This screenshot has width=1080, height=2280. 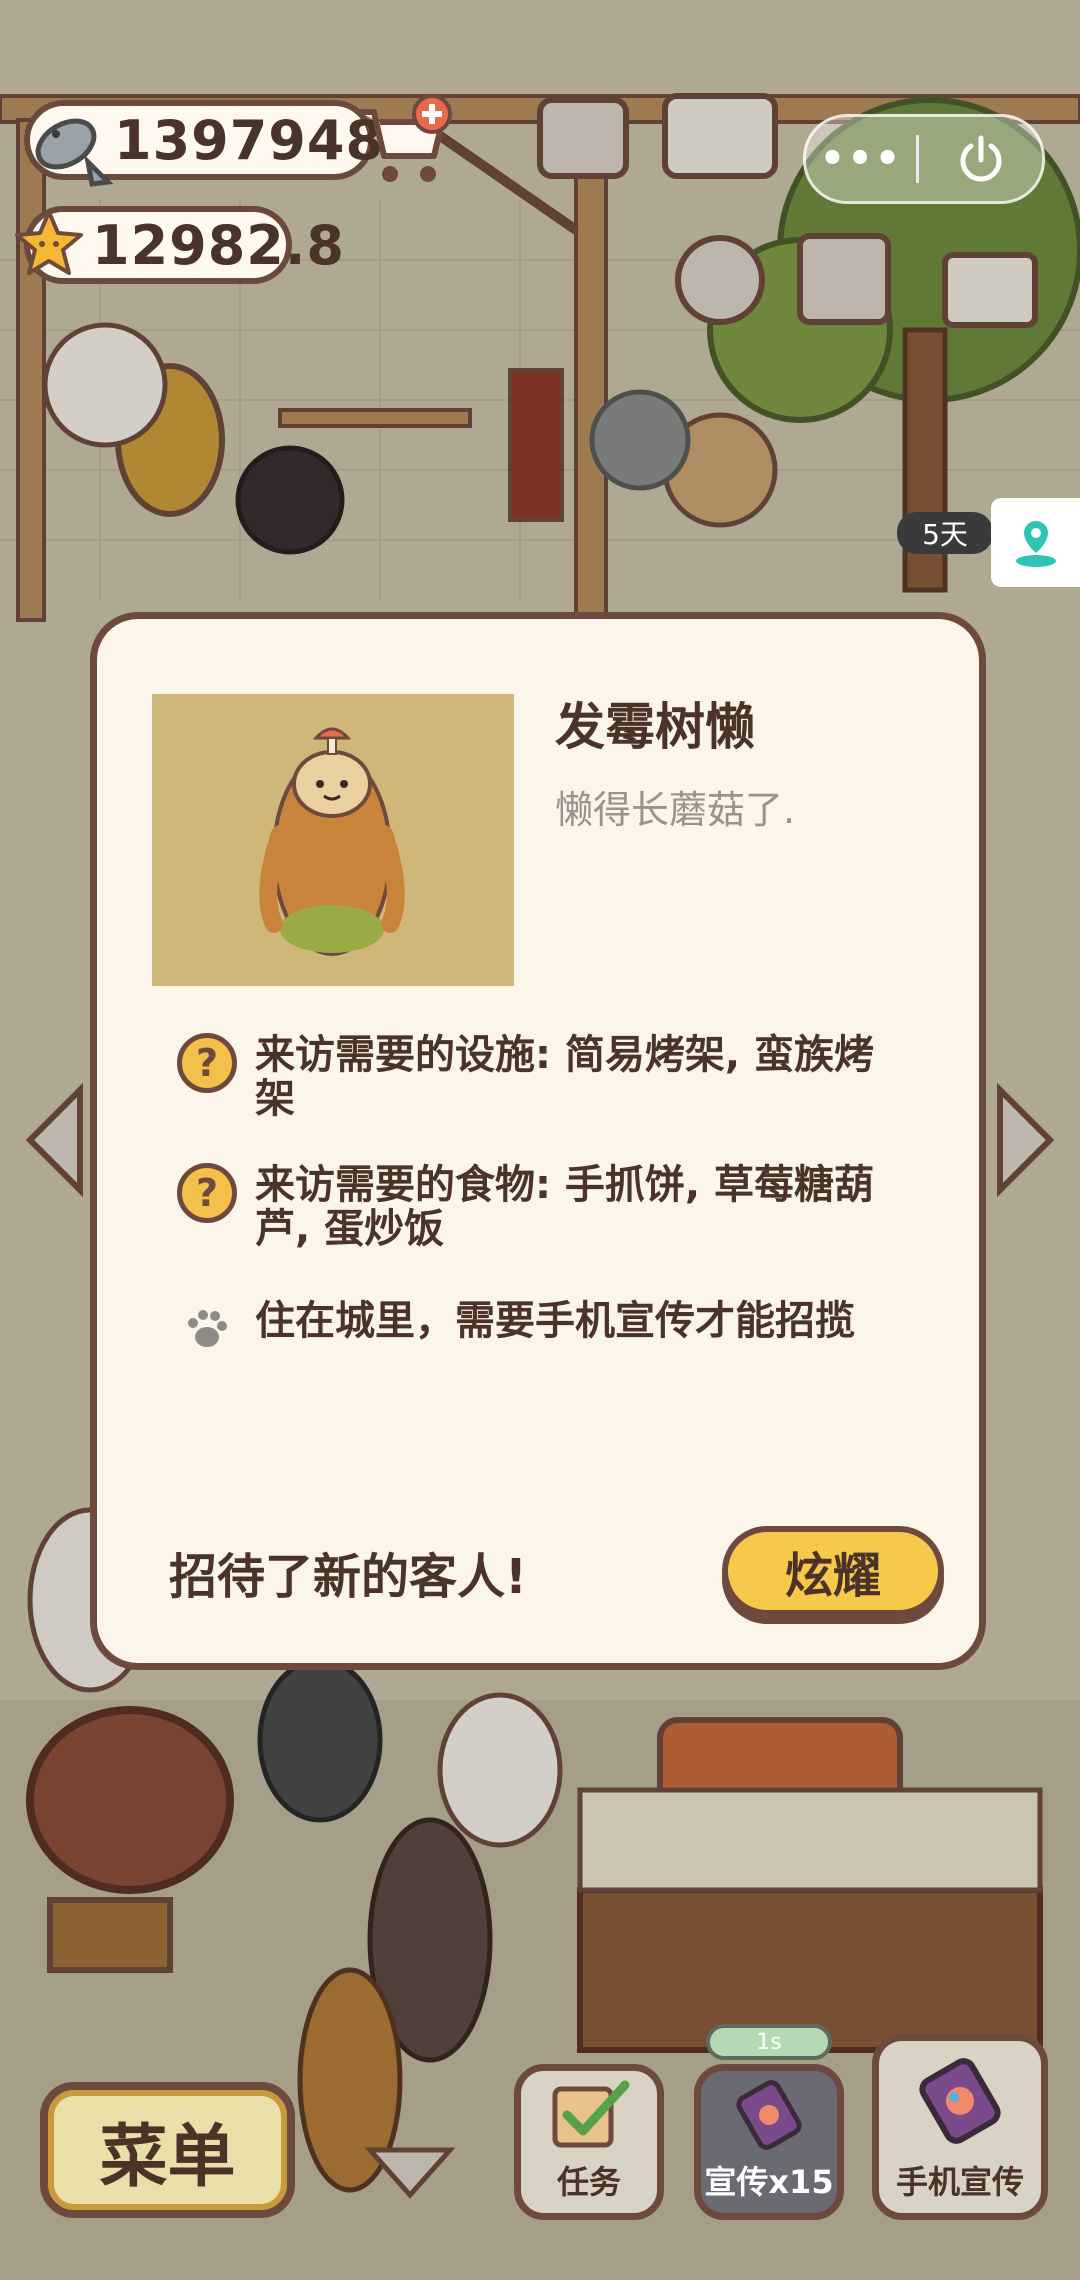 I want to click on fish-count: 1397948, so click(x=249, y=140).